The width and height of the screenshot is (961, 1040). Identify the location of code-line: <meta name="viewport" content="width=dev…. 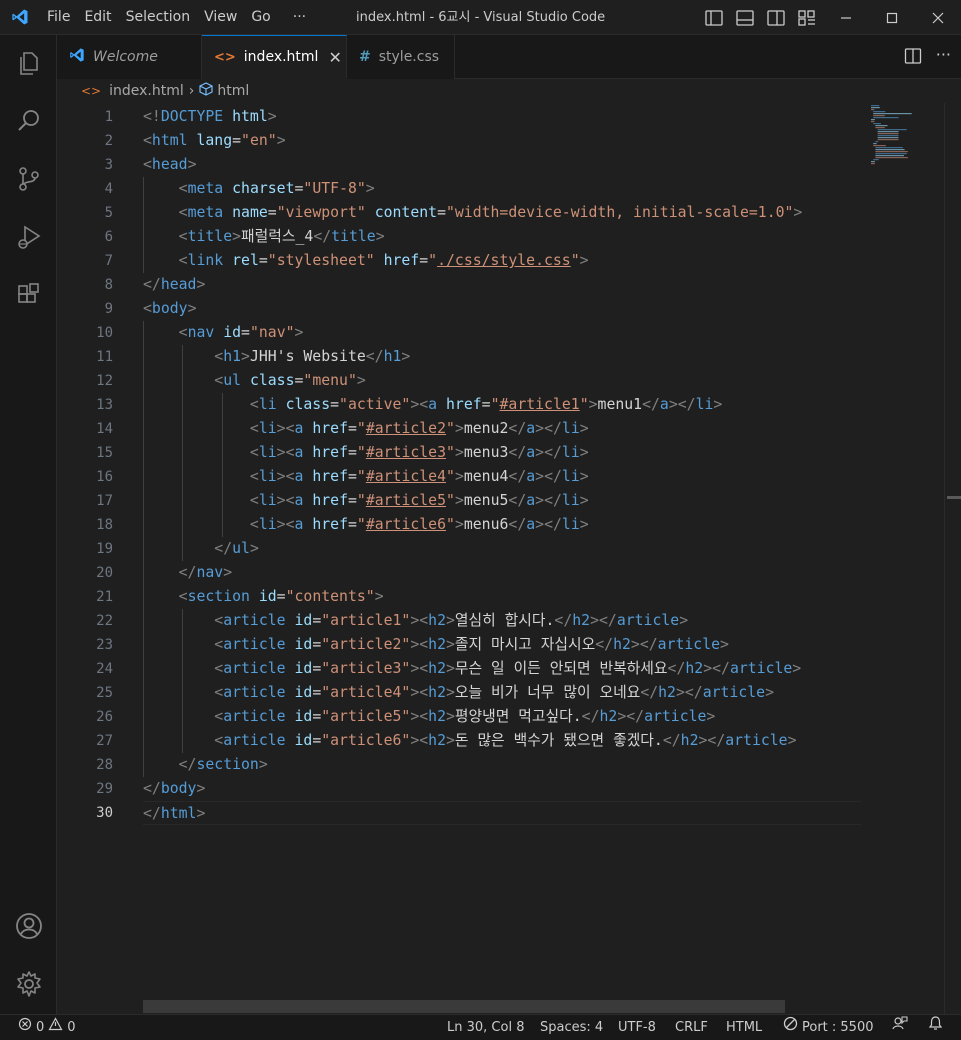
(502, 213).